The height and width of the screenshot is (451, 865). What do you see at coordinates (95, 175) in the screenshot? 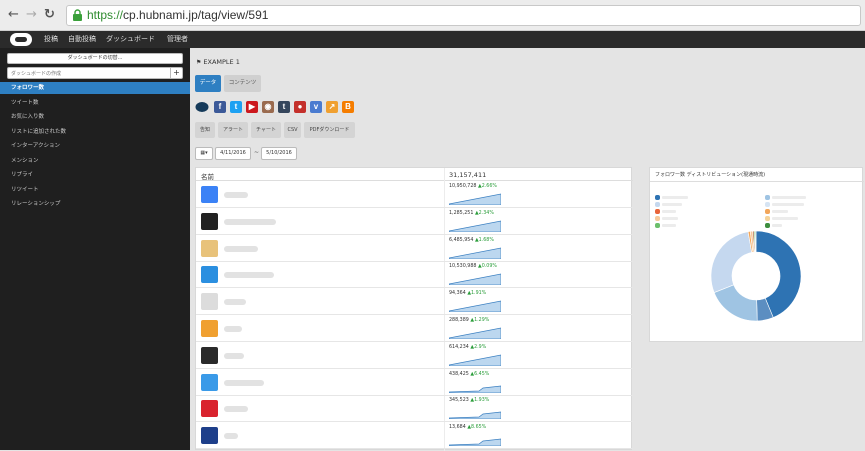
I see `sidebar-item-replies: リプライ` at bounding box center [95, 175].